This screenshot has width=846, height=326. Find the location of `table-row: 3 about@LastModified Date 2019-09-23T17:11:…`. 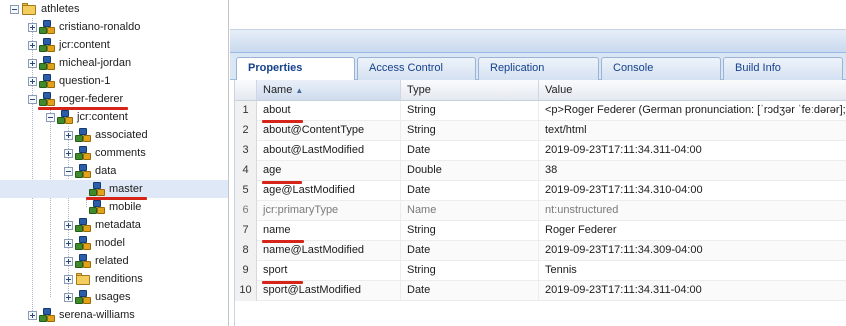

table-row: 3 about@LastModified Date 2019-09-23T17:11:… is located at coordinates (540, 151).